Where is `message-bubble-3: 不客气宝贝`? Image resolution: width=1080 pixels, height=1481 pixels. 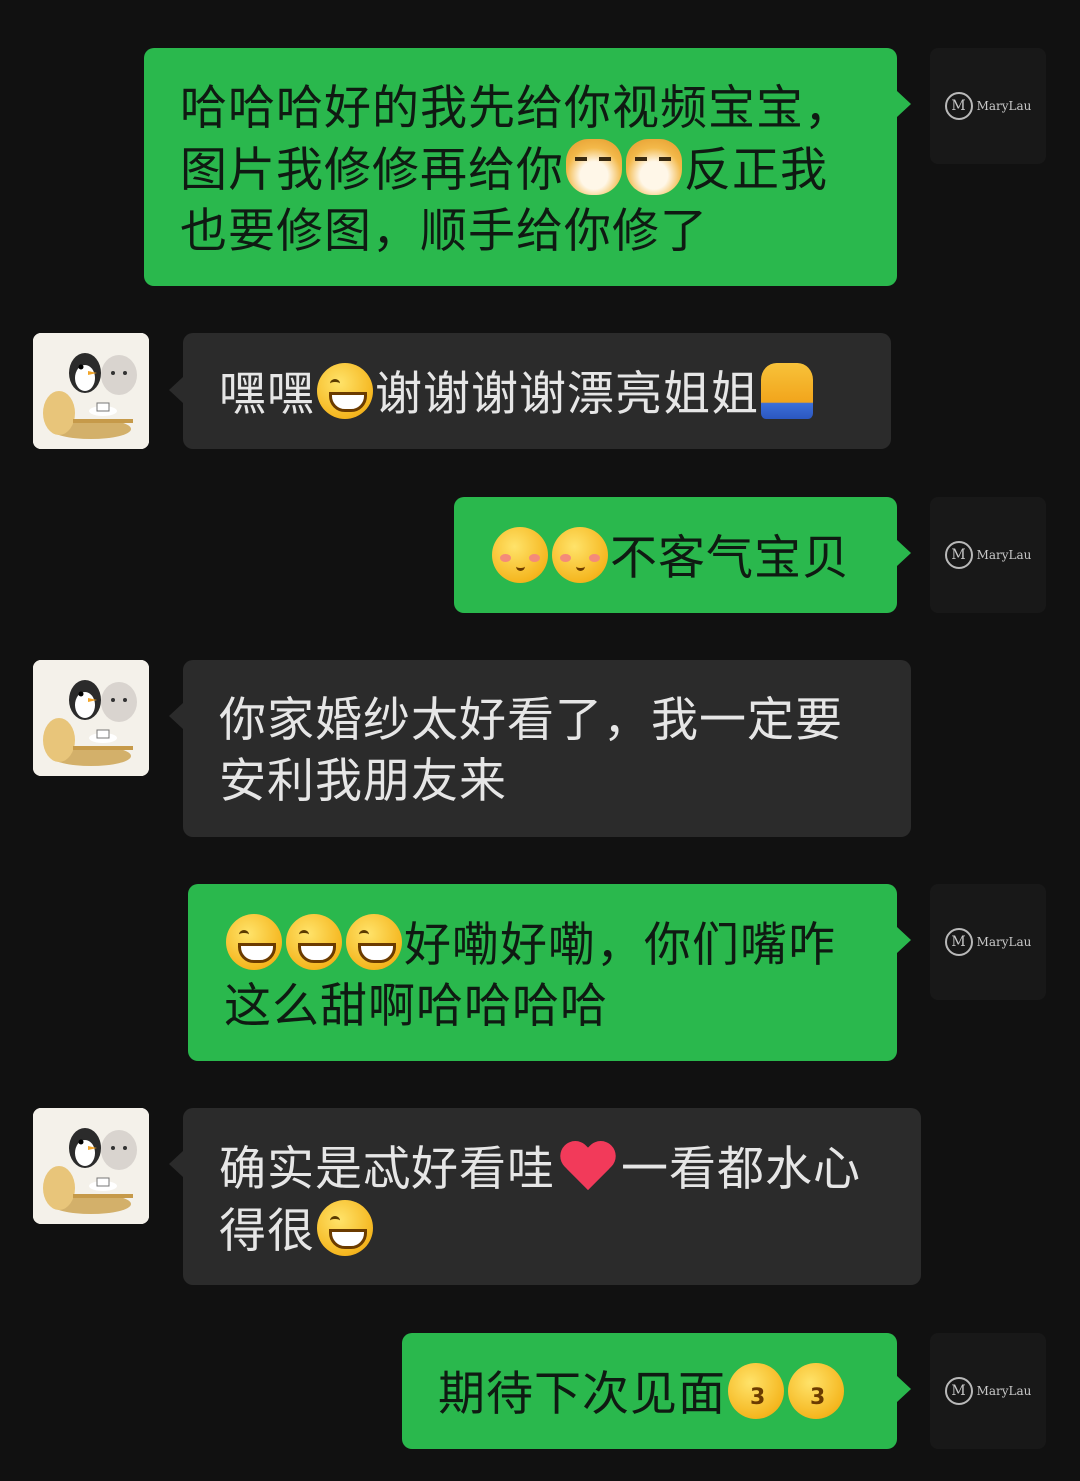
message-bubble-3: 不客气宝贝 is located at coordinates (675, 555).